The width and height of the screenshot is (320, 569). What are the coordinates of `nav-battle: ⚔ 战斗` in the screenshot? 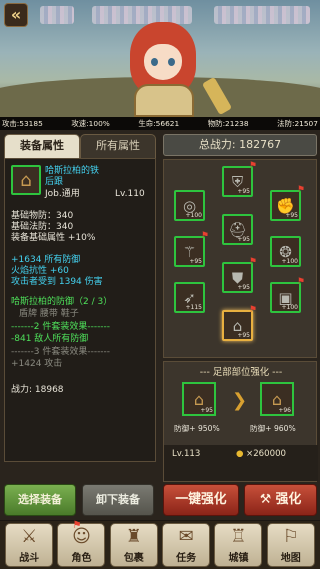 It's located at (29, 545).